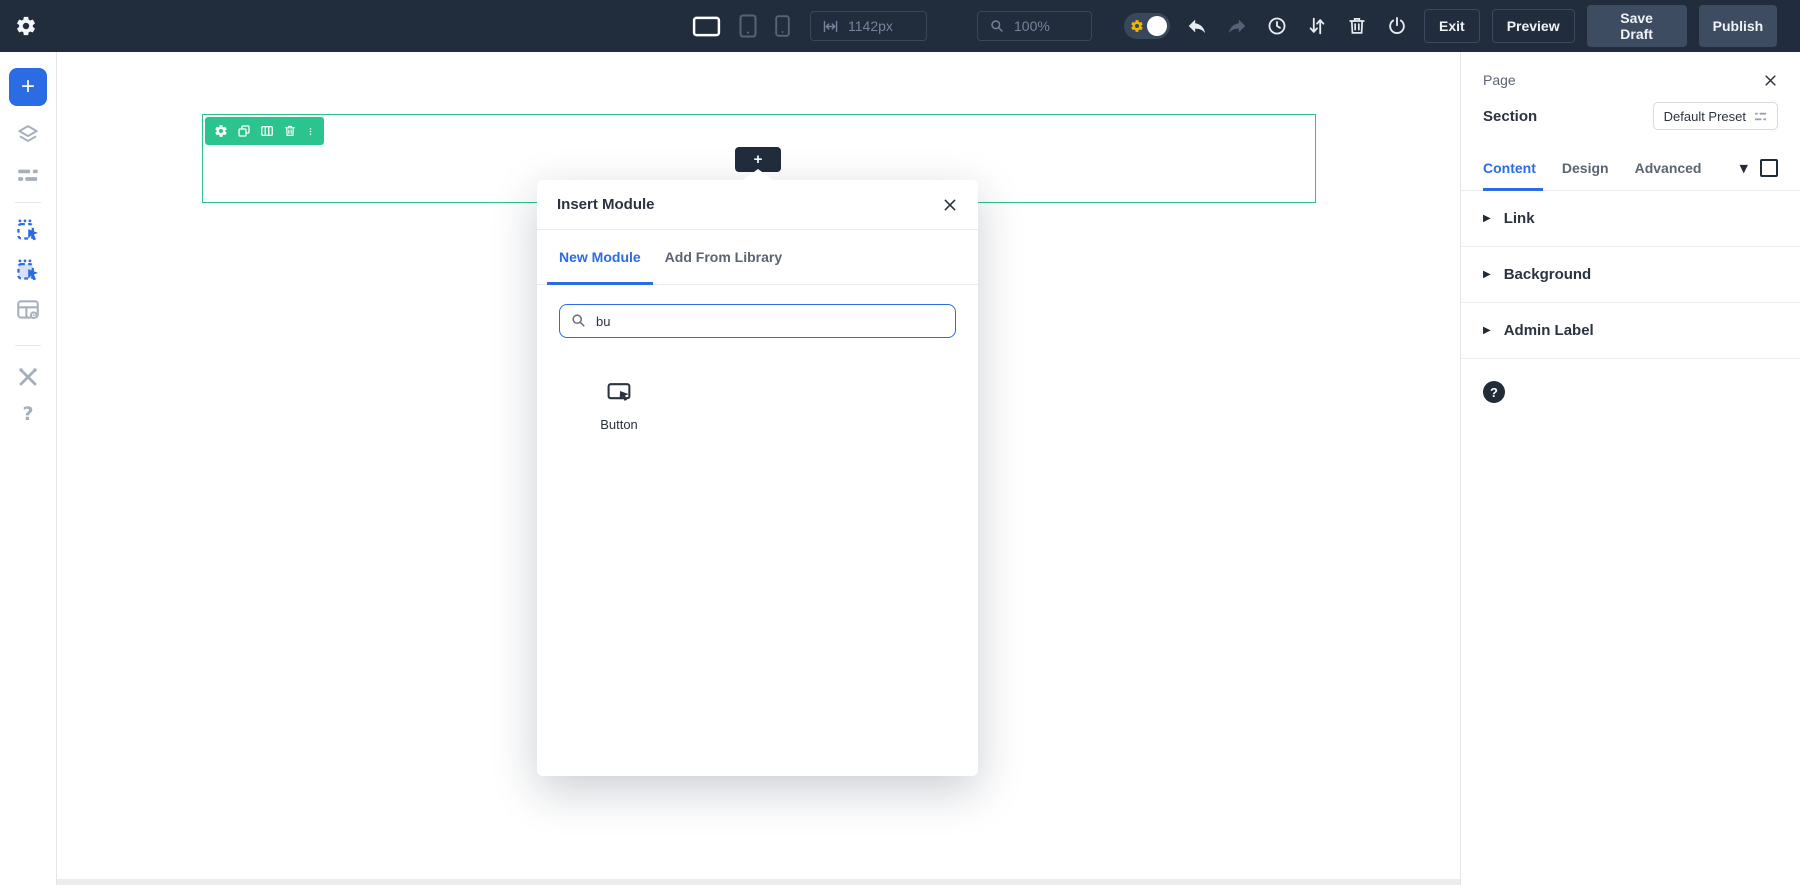  What do you see at coordinates (1630, 219) in the screenshot?
I see `accordion-link: ▶ Link` at bounding box center [1630, 219].